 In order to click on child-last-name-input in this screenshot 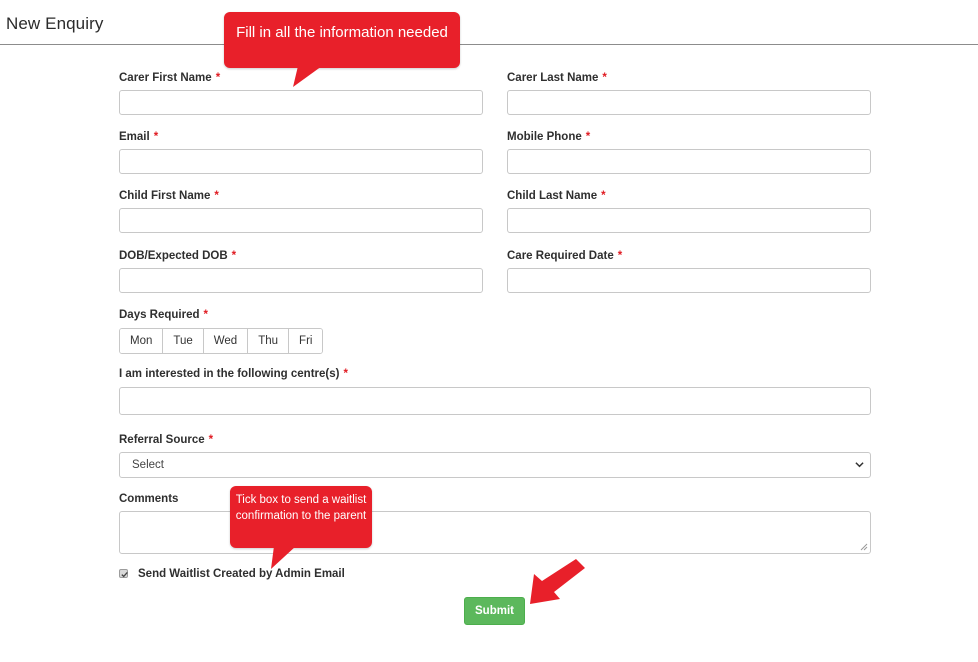, I will do `click(689, 220)`.